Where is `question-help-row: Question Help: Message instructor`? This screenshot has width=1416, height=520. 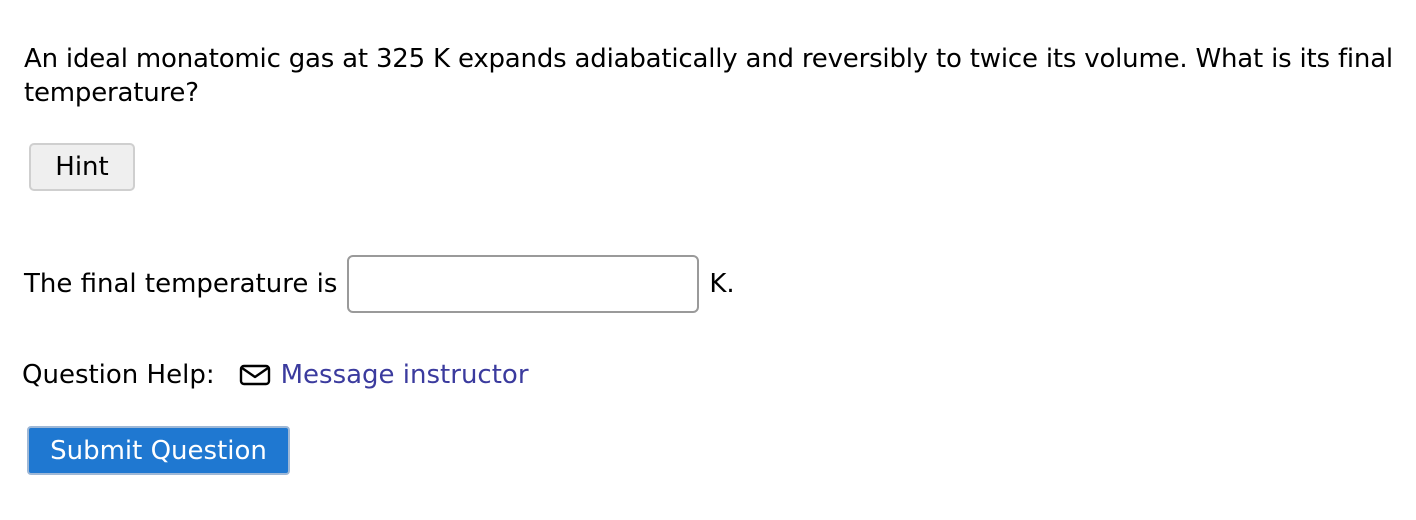
question-help-row: Question Help: Message instructor is located at coordinates (275, 375).